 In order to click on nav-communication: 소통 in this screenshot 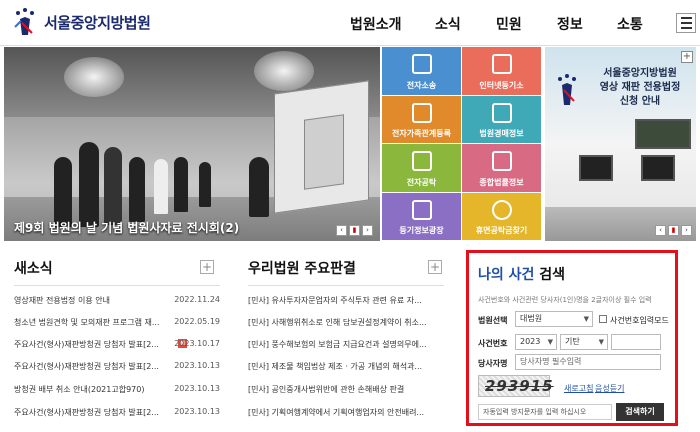, I will do `click(630, 24)`.